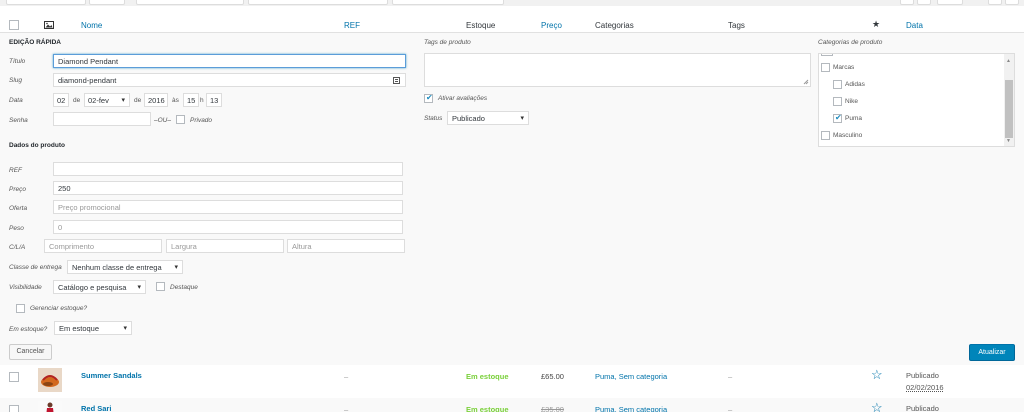  Describe the element at coordinates (617, 70) in the screenshot. I see `tags-textarea` at that location.